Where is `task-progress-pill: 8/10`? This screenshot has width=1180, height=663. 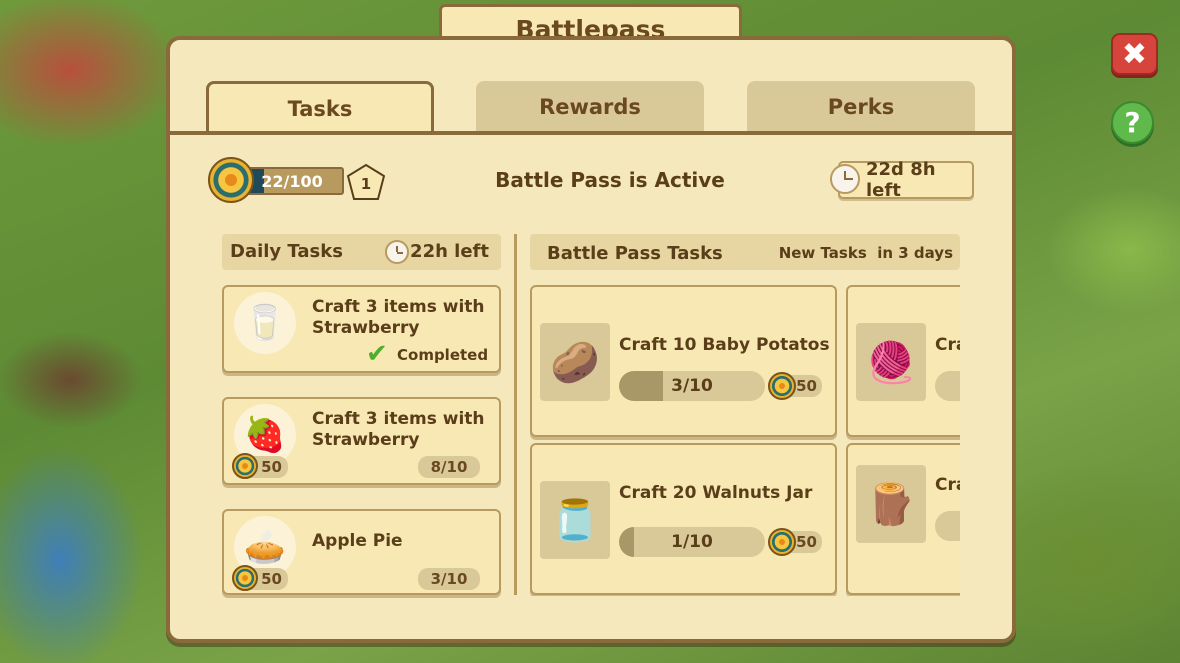 task-progress-pill: 8/10 is located at coordinates (449, 467).